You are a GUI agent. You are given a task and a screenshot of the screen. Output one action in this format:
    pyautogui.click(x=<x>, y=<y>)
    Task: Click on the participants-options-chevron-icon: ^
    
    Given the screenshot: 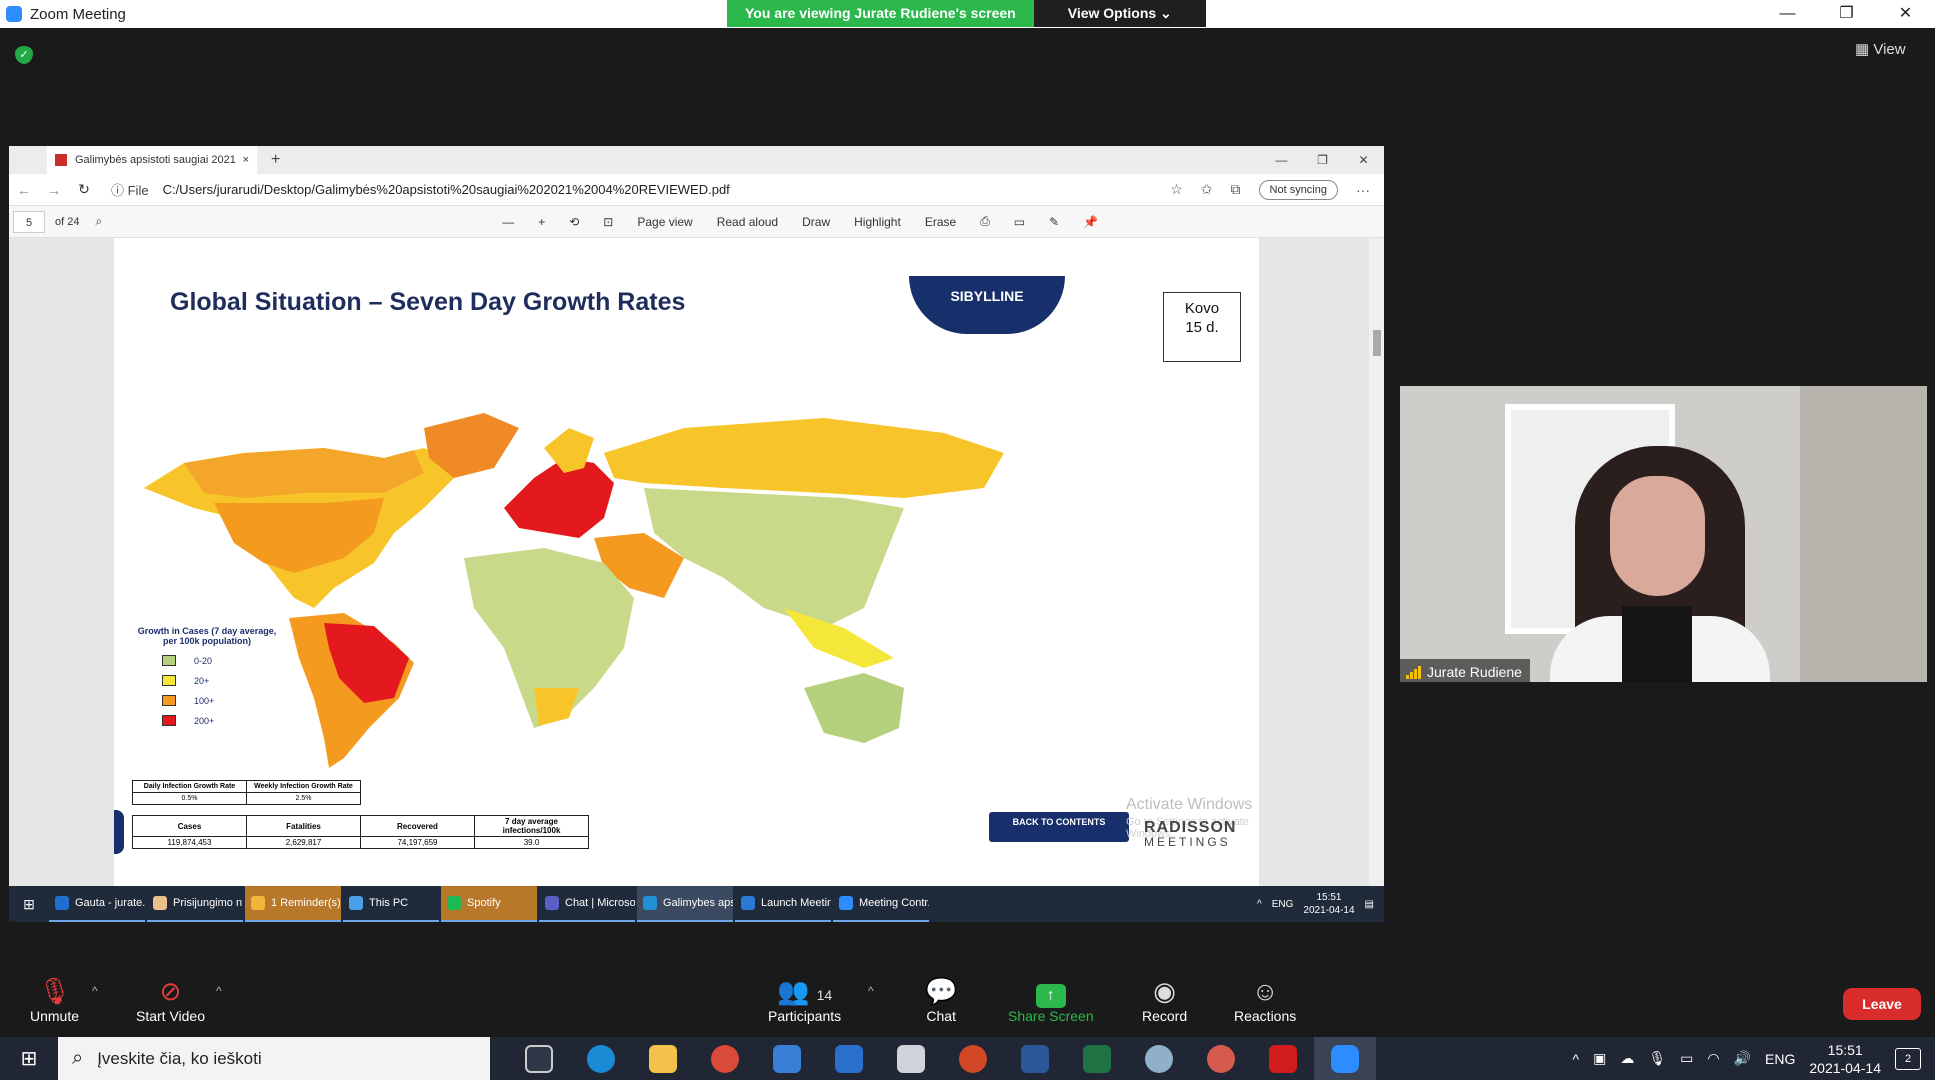 What is the action you would take?
    pyautogui.click(x=871, y=991)
    